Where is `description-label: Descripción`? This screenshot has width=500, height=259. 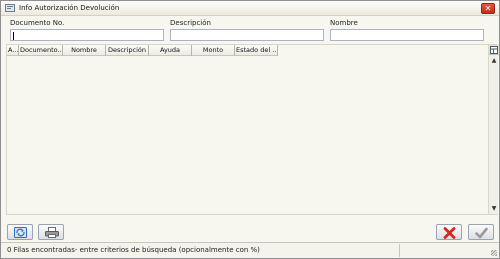 description-label: Descripción is located at coordinates (190, 23).